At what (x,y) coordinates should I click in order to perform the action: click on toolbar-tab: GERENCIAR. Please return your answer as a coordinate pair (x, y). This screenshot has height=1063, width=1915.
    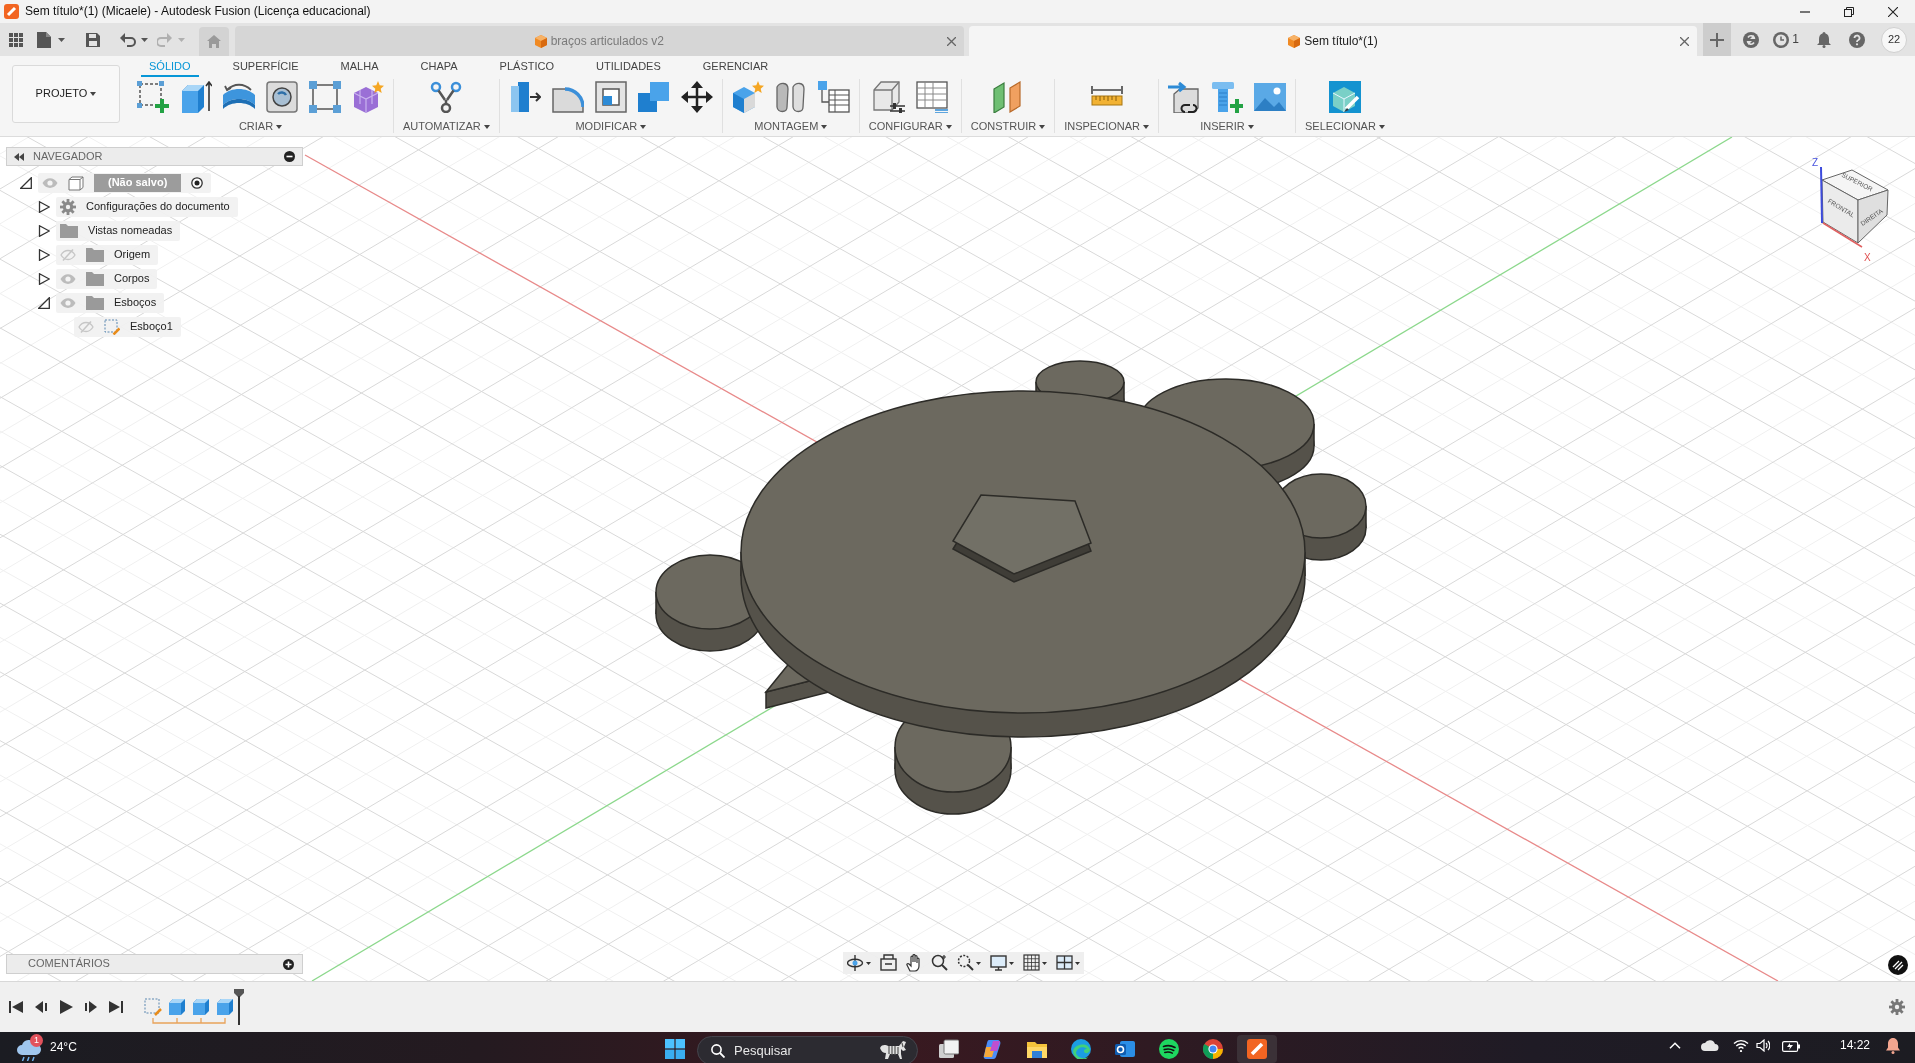
    Looking at the image, I should click on (735, 67).